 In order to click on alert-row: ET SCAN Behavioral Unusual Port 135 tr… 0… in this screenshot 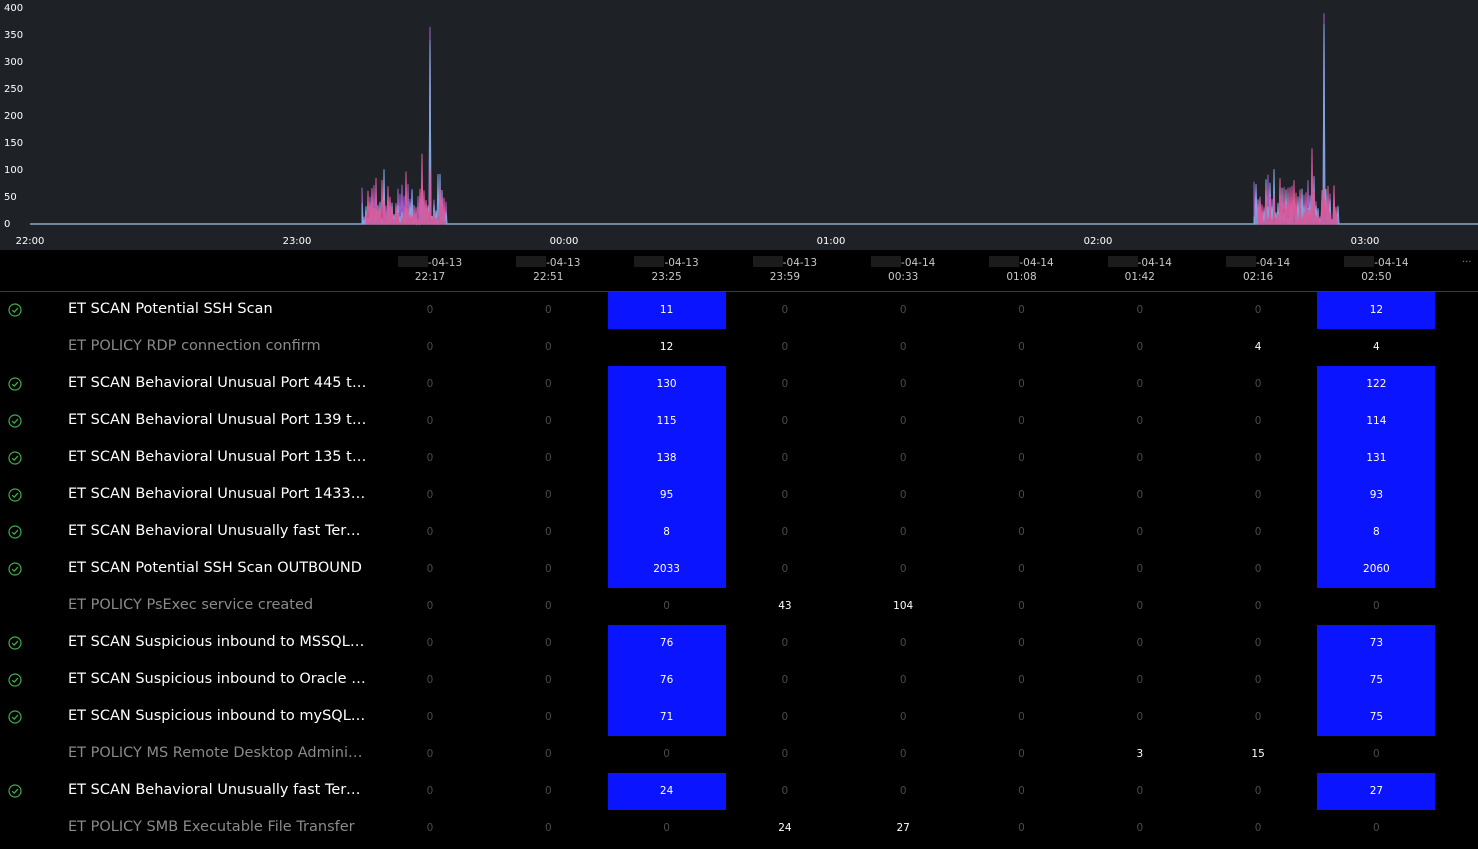, I will do `click(739, 458)`.